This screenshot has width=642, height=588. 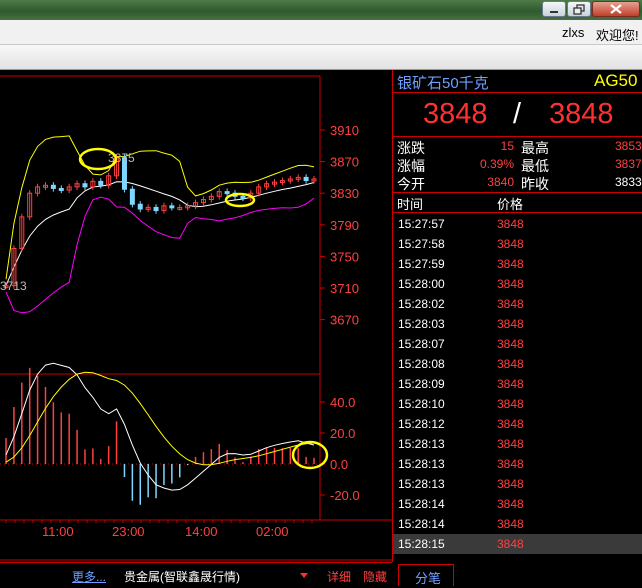 I want to click on tick-row: 15:28:15 3848, so click(x=517, y=544).